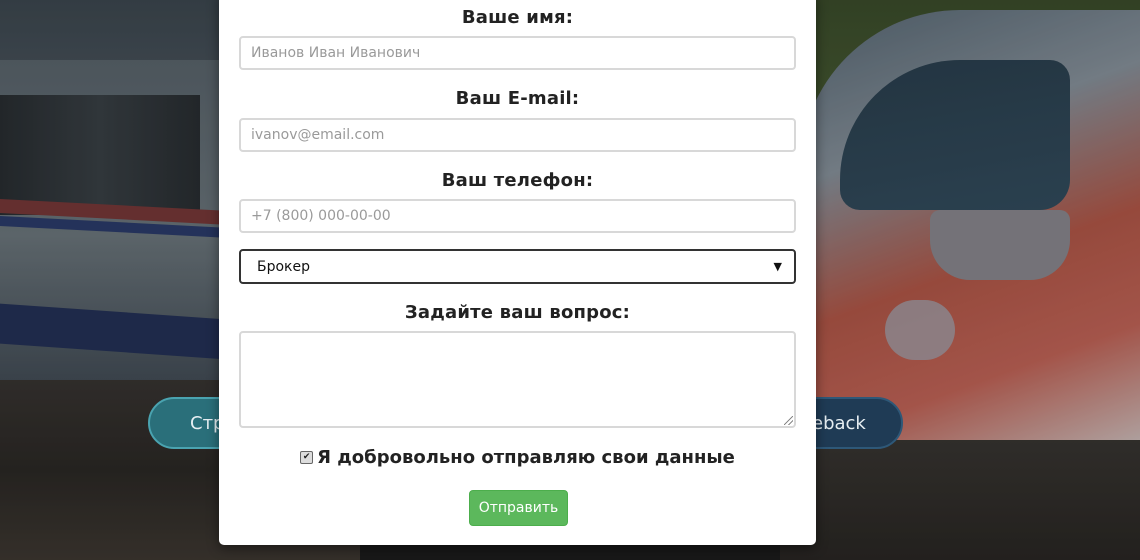  Describe the element at coordinates (839, 423) in the screenshot. I see `background-feedback-button-label: eback` at that location.